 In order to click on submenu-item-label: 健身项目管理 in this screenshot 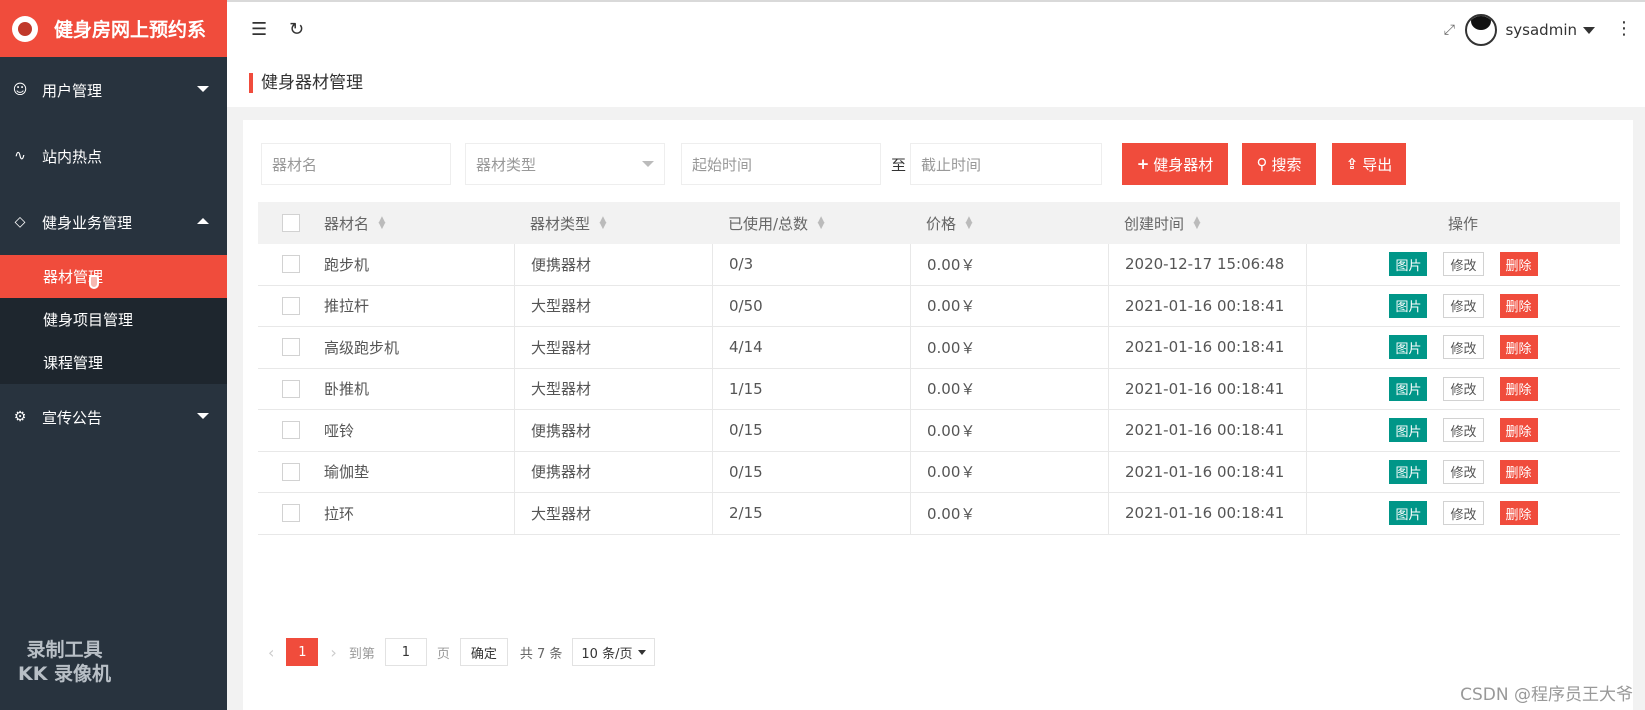, I will do `click(88, 320)`.